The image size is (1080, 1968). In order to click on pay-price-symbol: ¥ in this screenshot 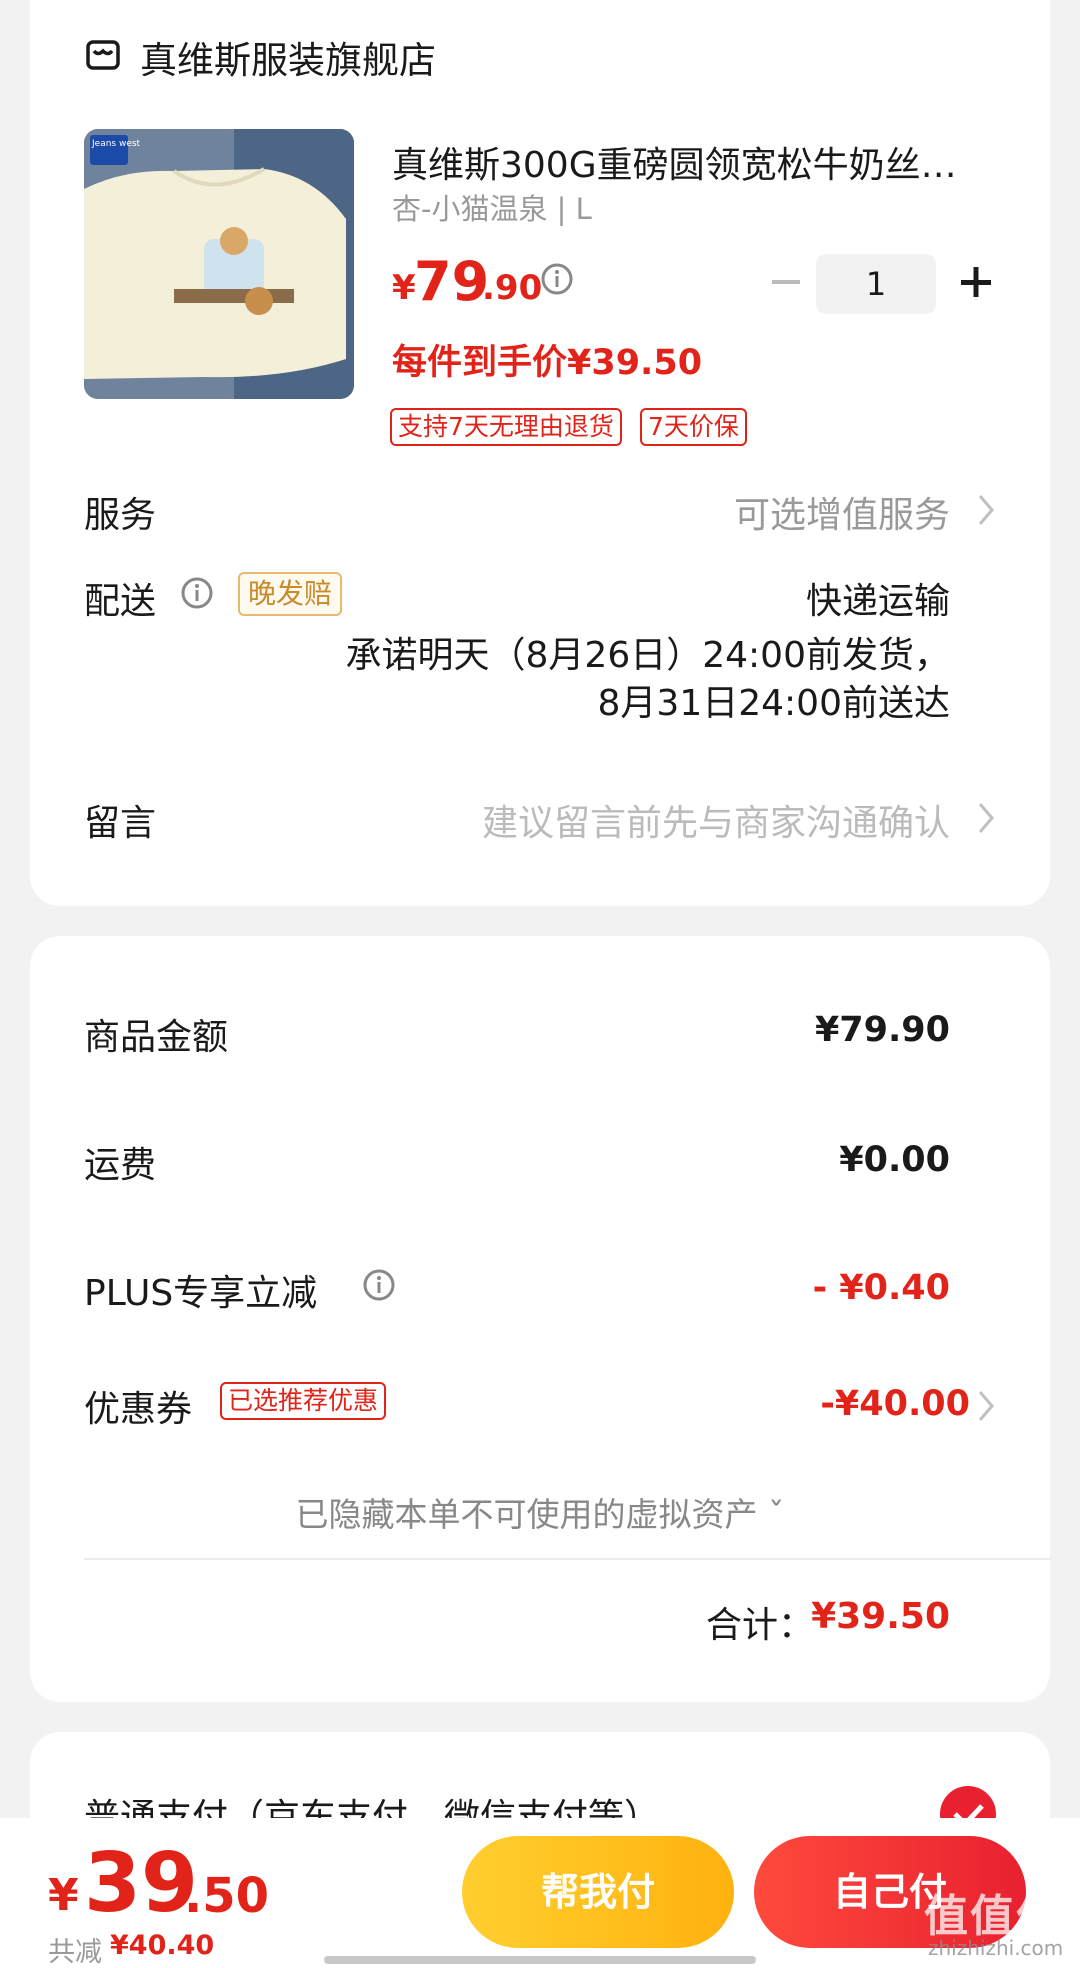, I will do `click(63, 1895)`.